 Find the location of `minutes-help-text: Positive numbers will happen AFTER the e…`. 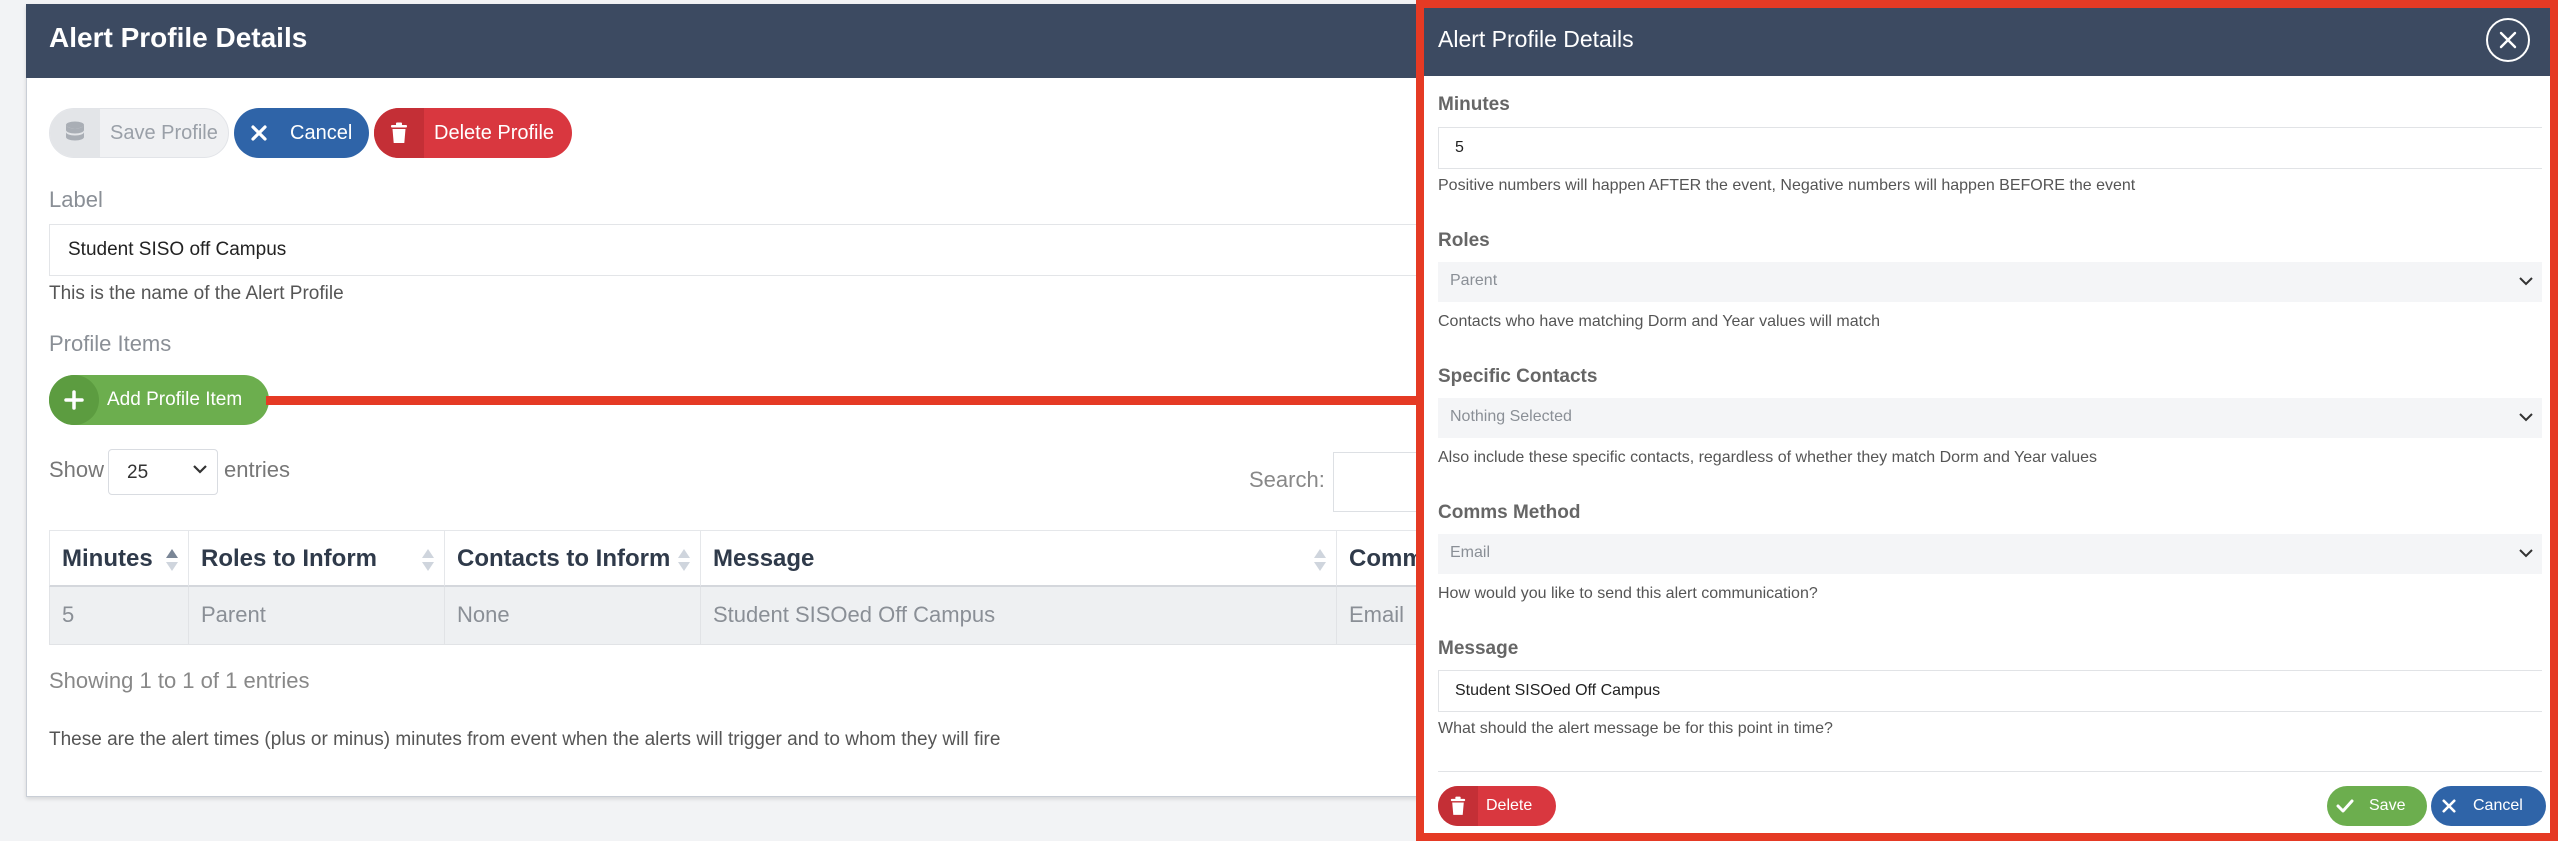

minutes-help-text: Positive numbers will happen AFTER the e… is located at coordinates (1787, 185).